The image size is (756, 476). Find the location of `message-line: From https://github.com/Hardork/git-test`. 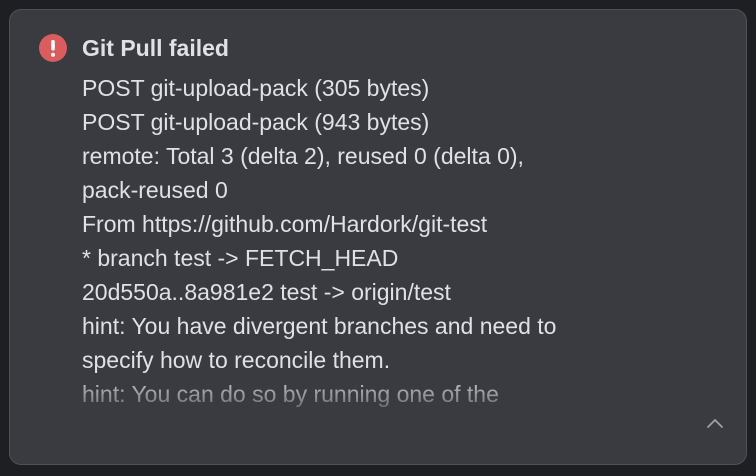

message-line: From https://github.com/Hardork/git-test is located at coordinates (285, 224).